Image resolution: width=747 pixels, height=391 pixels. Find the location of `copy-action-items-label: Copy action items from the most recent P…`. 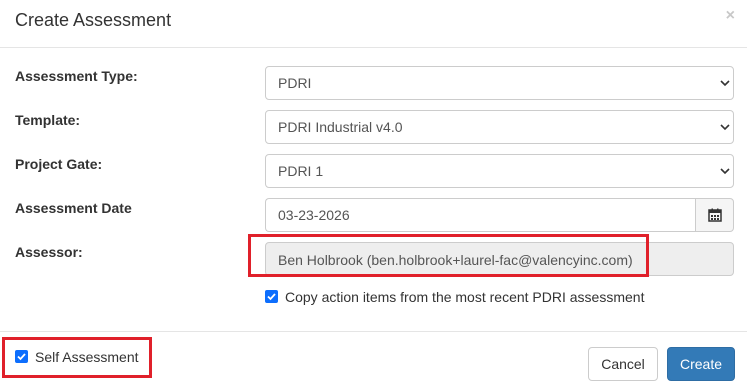

copy-action-items-label: Copy action items from the most recent P… is located at coordinates (465, 297).